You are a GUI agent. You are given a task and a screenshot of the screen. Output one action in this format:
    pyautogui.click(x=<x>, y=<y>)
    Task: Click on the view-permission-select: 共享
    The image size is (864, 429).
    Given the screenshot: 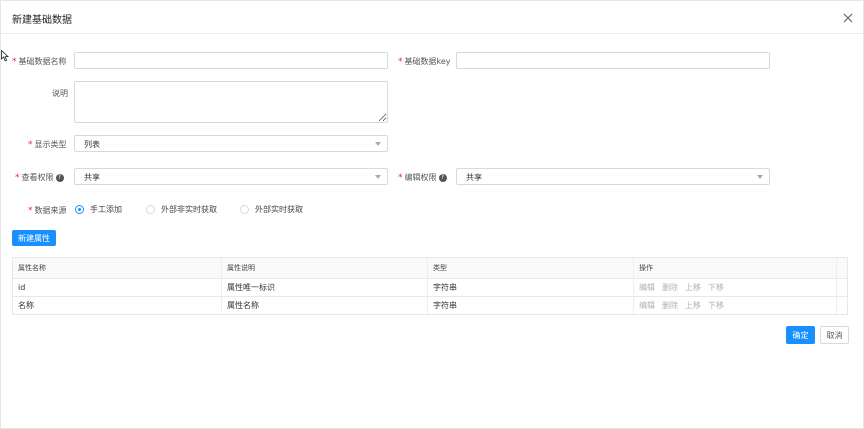 What is the action you would take?
    pyautogui.click(x=231, y=176)
    